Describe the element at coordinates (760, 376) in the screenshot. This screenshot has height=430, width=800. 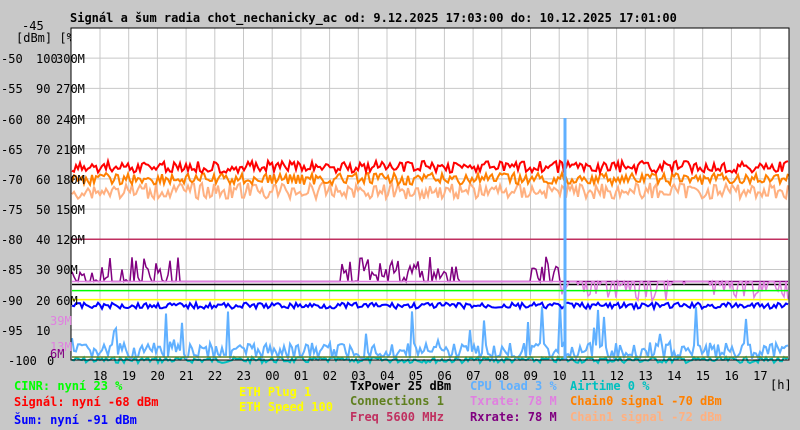
I see `x-tick-label: 17` at that location.